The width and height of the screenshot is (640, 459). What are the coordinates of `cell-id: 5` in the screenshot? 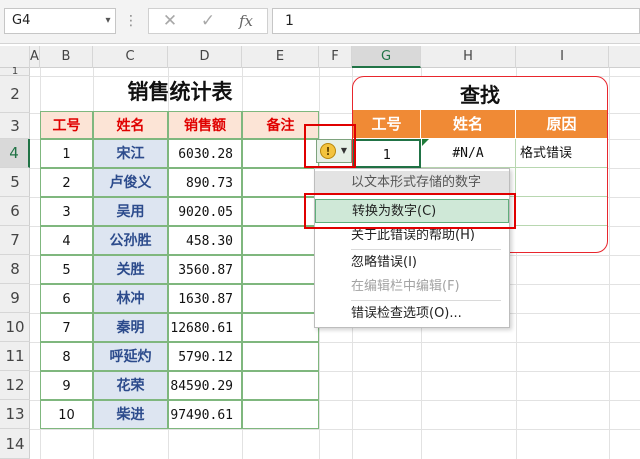 It's located at (66, 269).